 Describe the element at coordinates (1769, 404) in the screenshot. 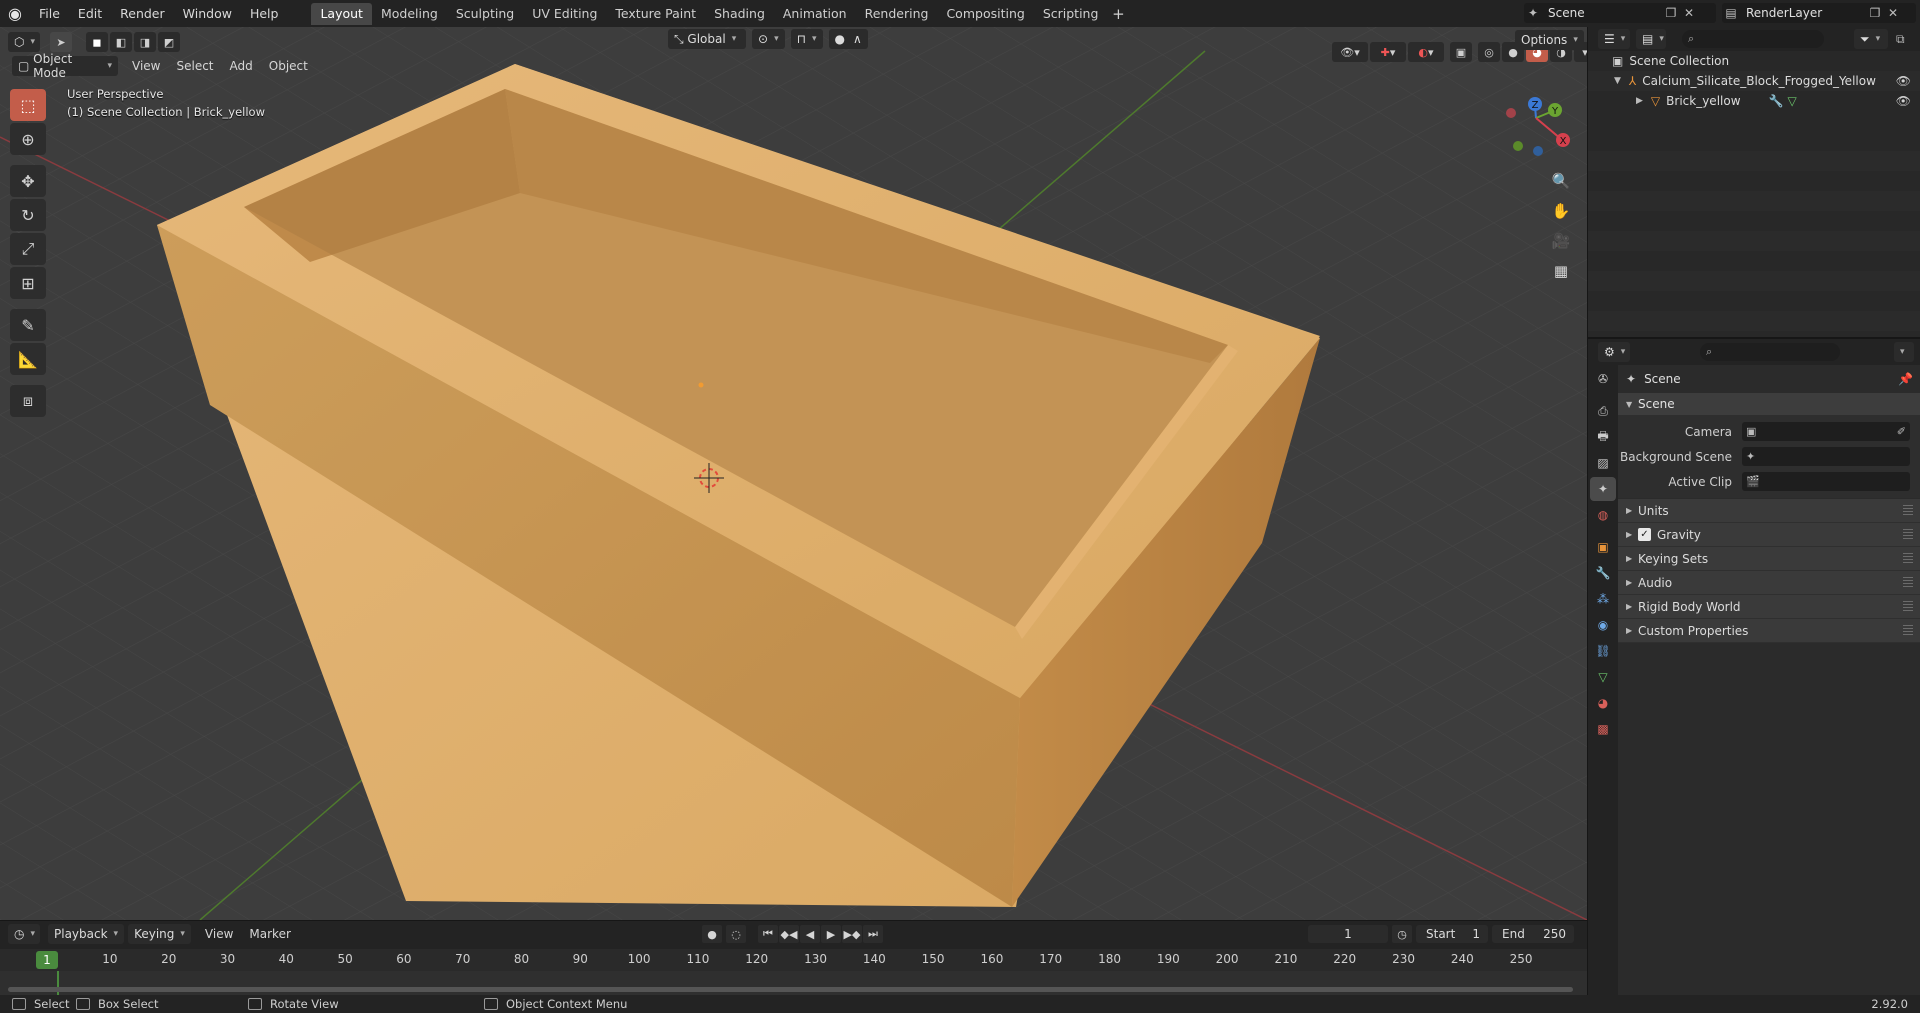

I see `scene-panel-header: ▼ Scene` at that location.